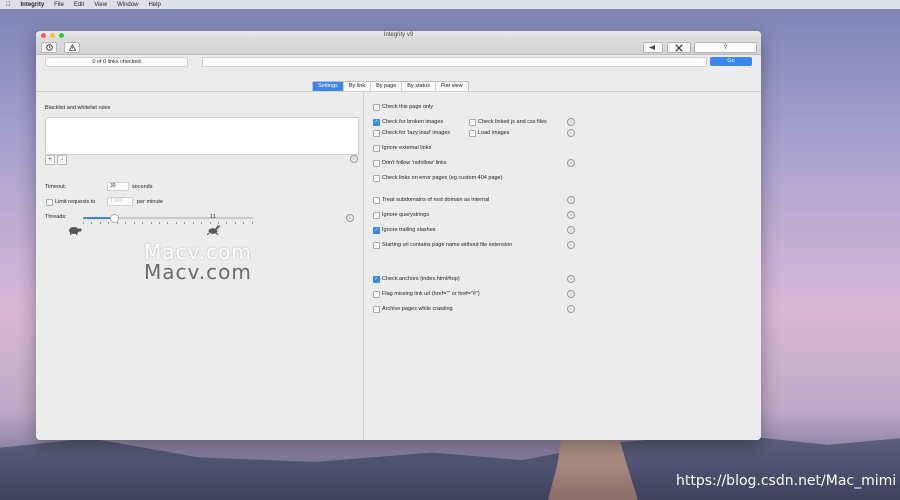 This screenshot has width=900, height=500. Describe the element at coordinates (454, 62) in the screenshot. I see `url-input` at that location.